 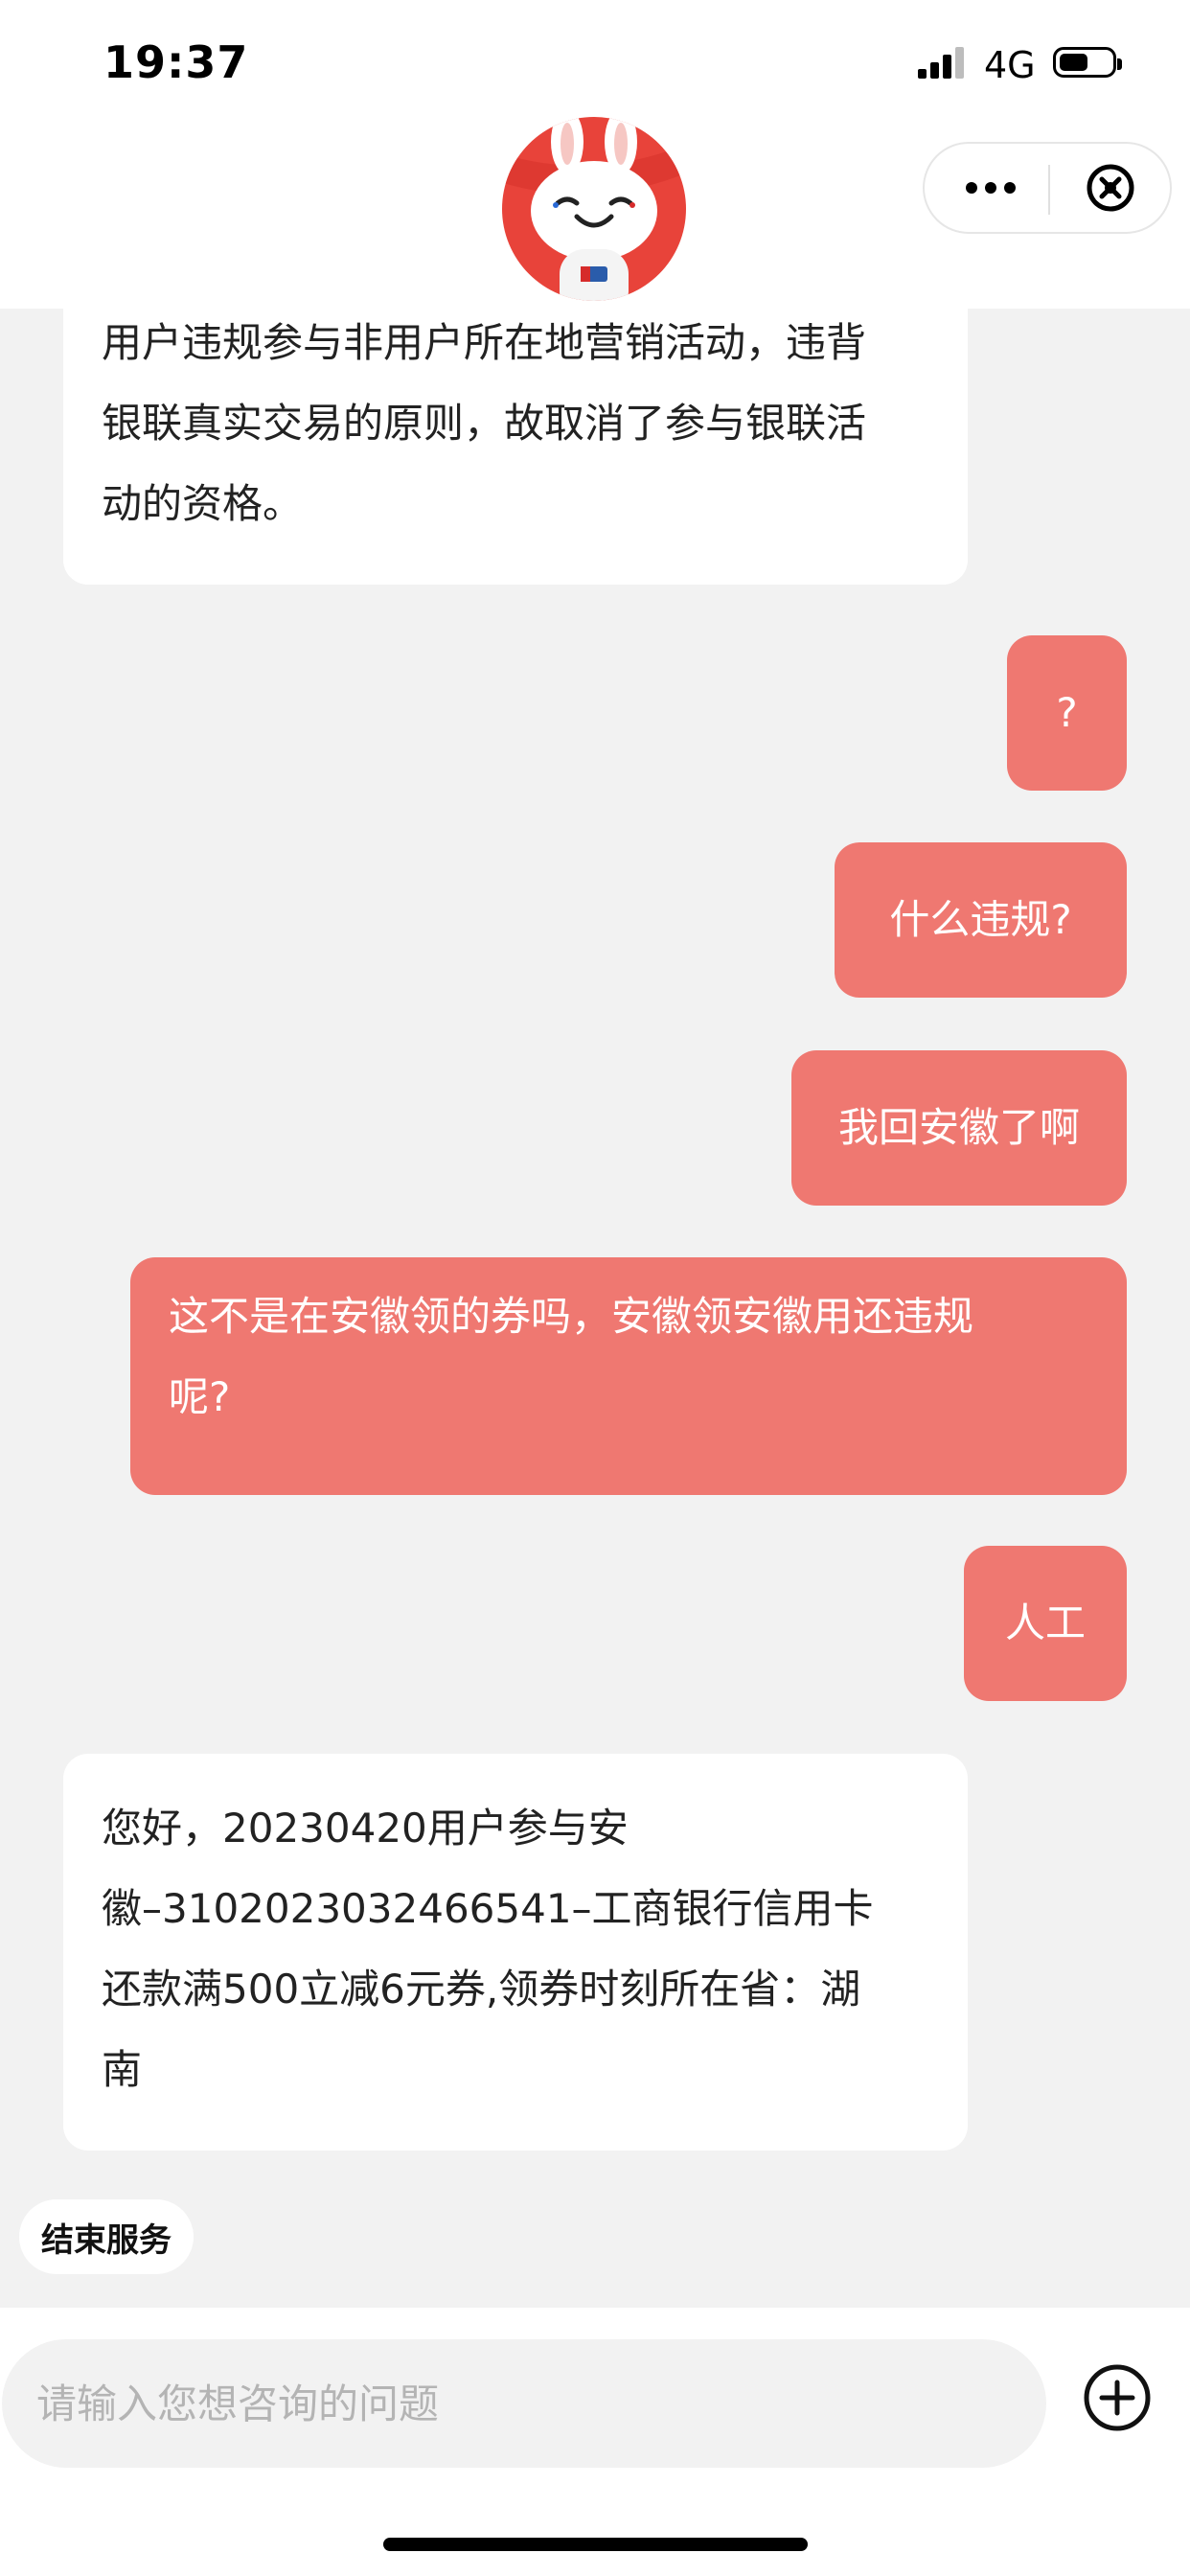 I want to click on capsule-divider, so click(x=1049, y=190).